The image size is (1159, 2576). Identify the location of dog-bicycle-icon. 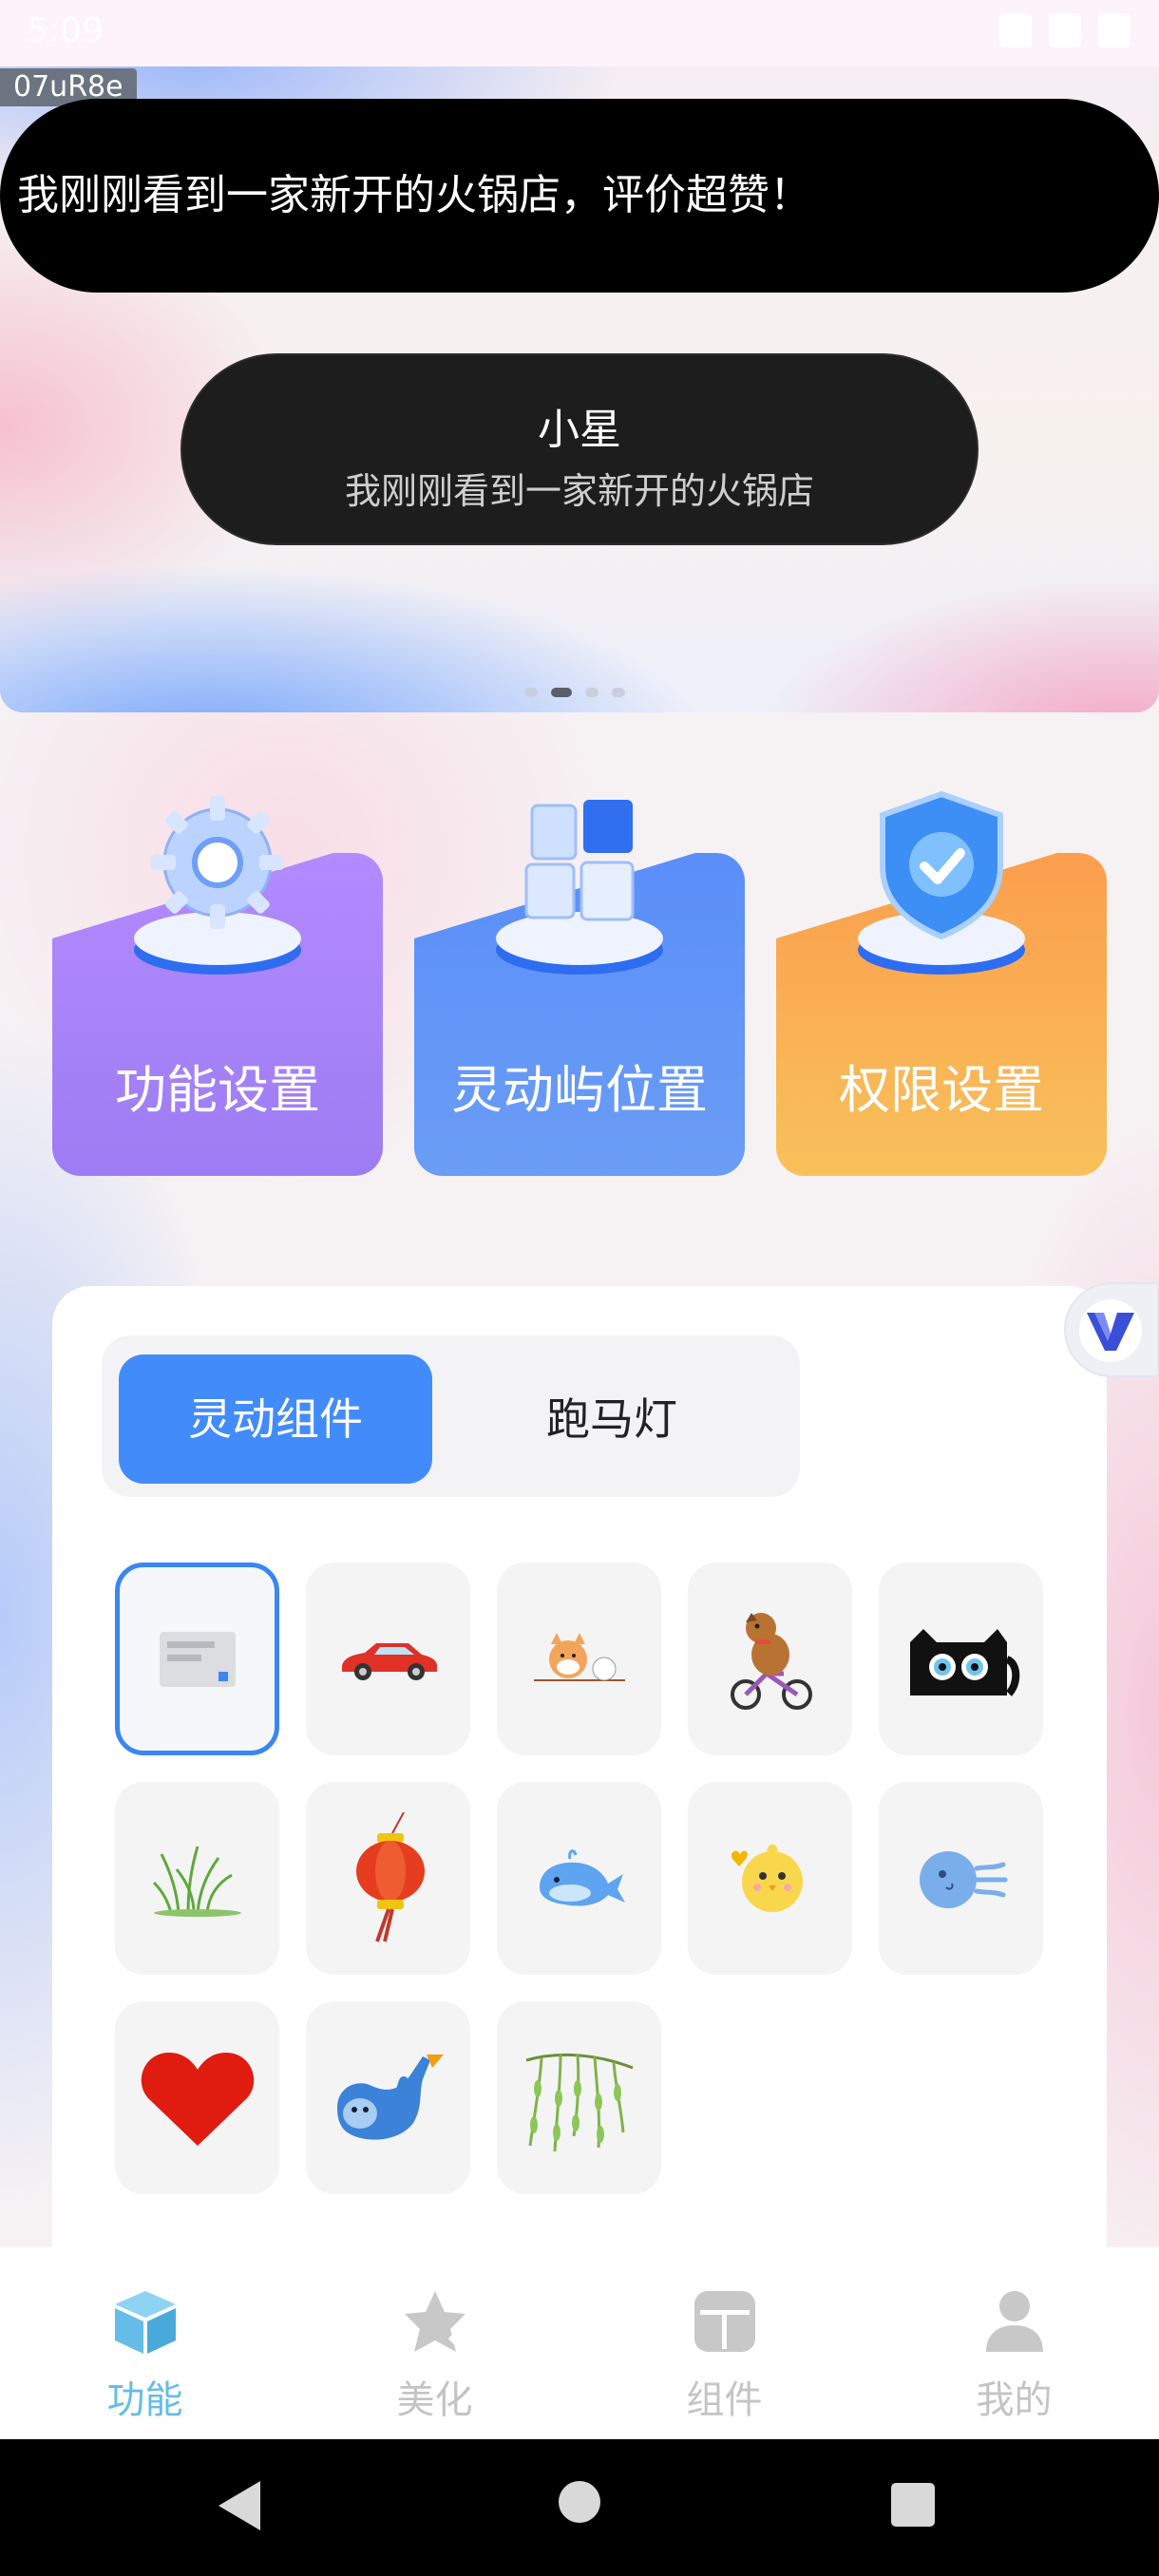
(771, 1661).